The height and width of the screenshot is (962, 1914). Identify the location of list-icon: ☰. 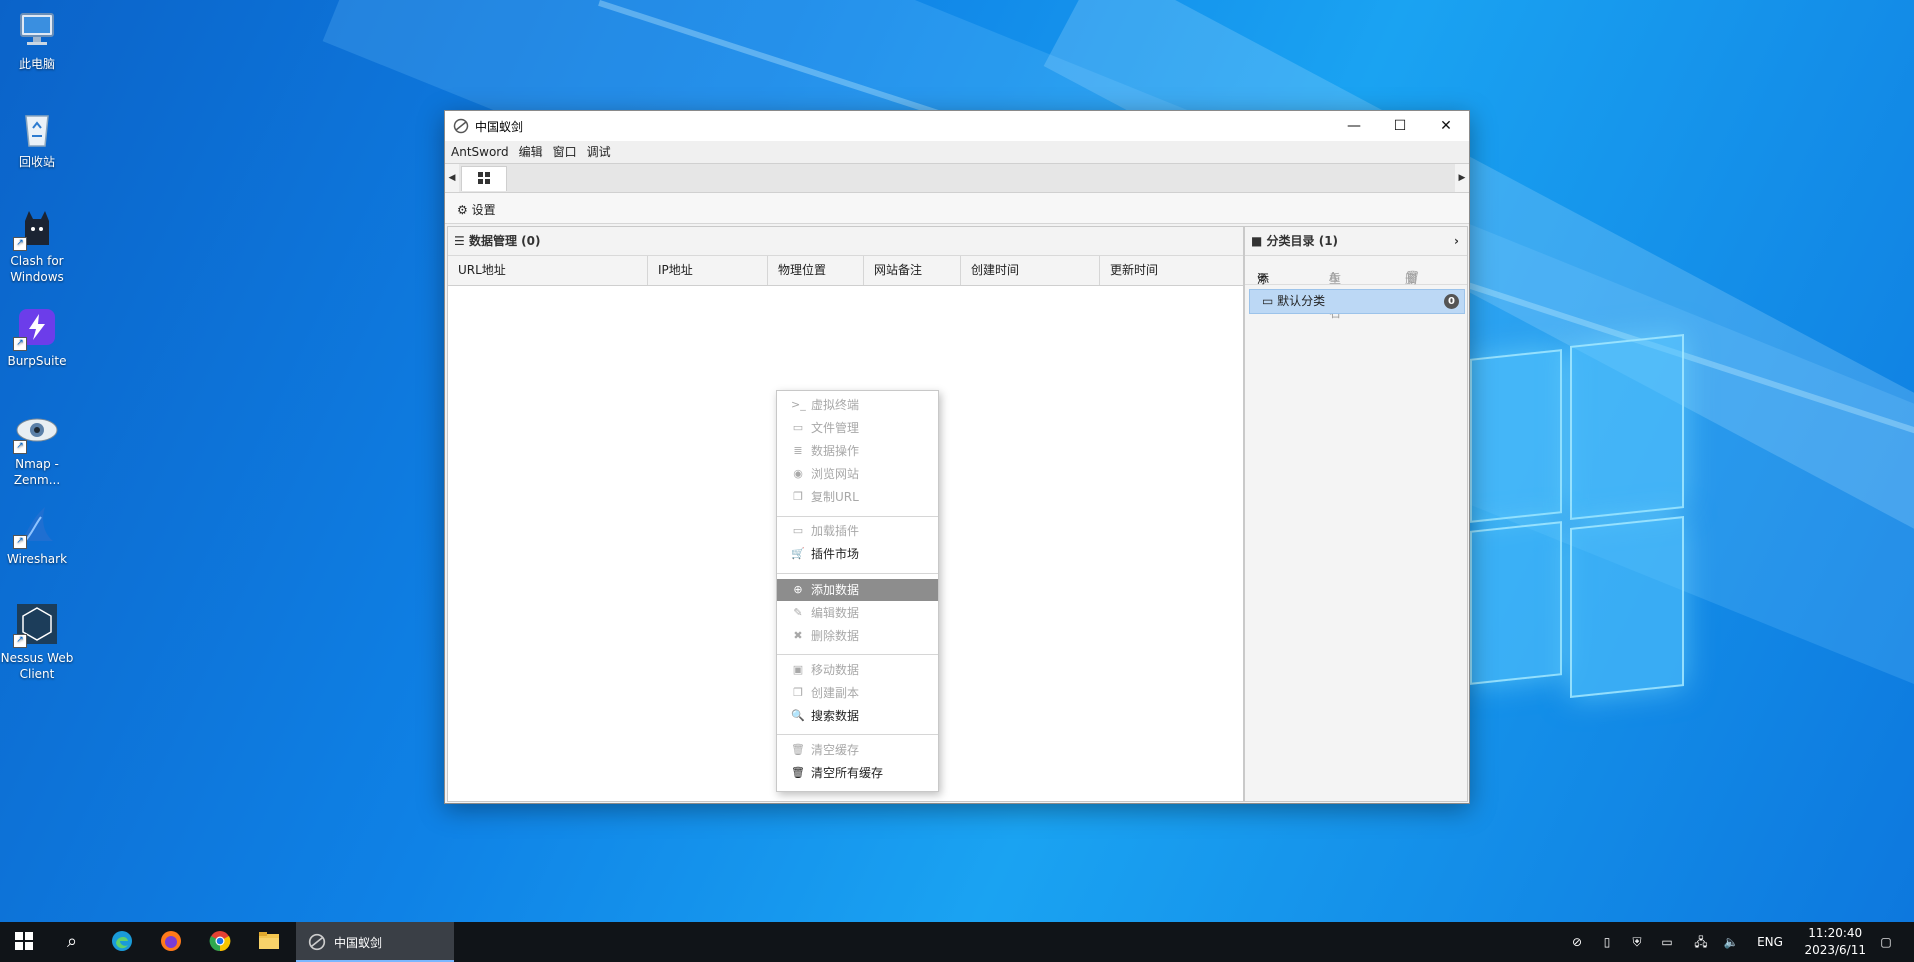
(459, 241).